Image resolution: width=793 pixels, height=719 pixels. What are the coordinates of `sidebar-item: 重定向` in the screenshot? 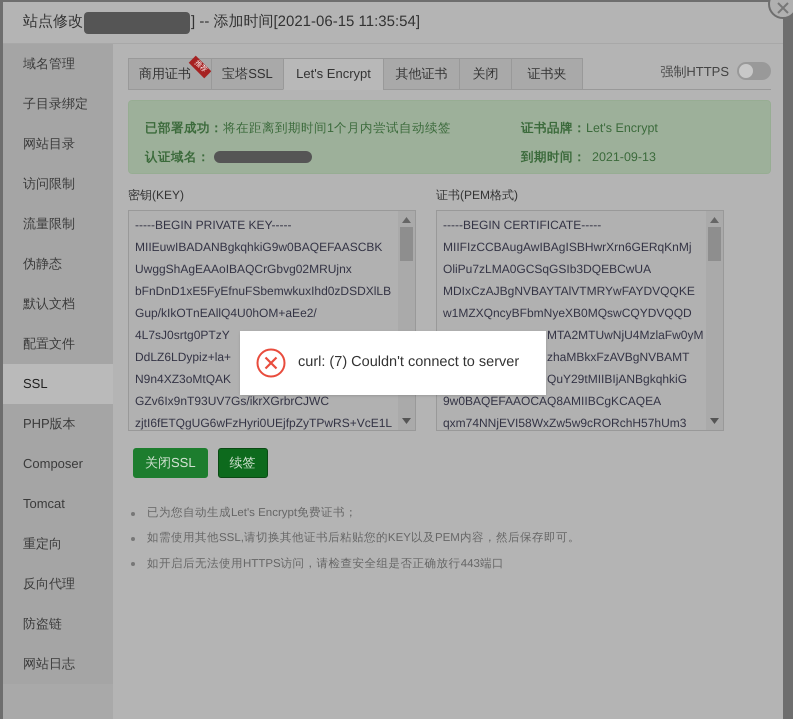 It's located at (58, 544).